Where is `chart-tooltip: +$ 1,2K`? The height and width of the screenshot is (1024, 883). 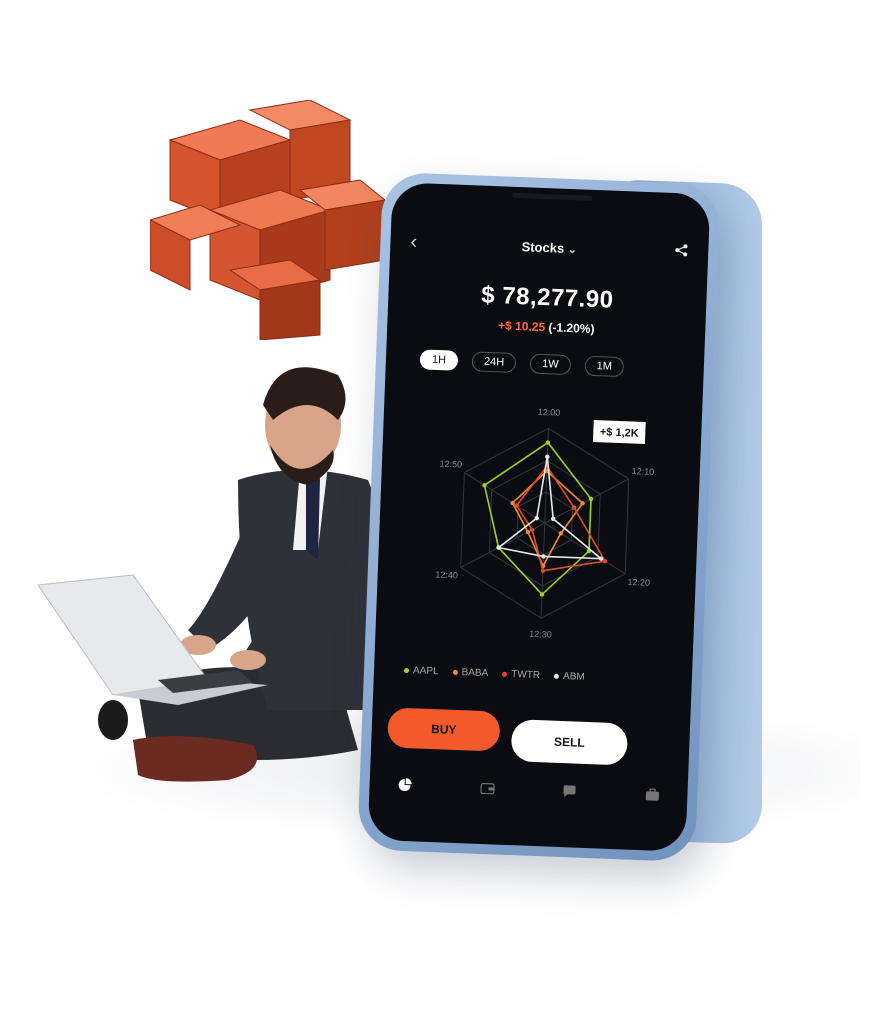
chart-tooltip: +$ 1,2K is located at coordinates (619, 432).